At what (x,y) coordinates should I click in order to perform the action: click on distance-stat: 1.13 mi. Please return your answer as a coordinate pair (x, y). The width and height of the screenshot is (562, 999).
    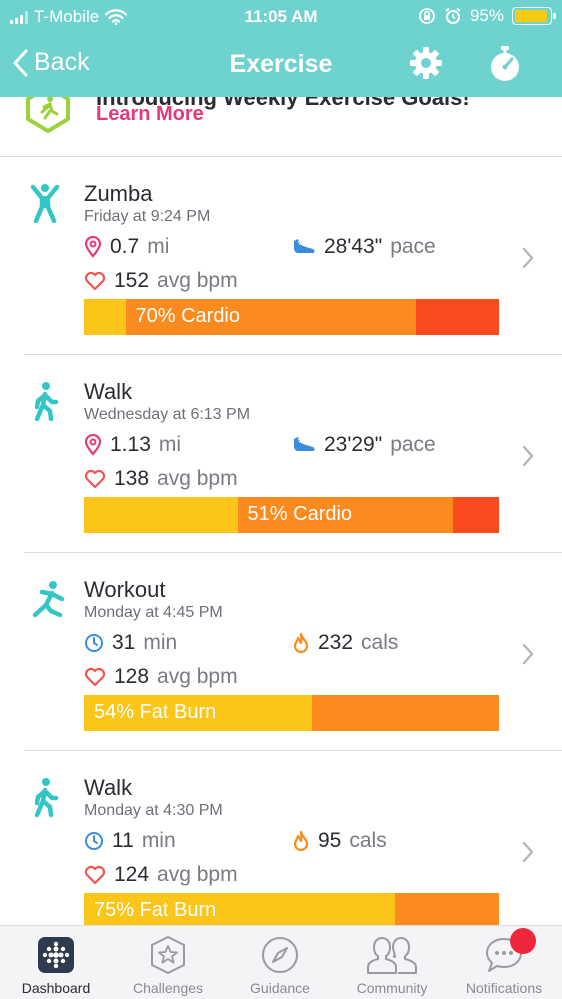
    Looking at the image, I should click on (132, 445).